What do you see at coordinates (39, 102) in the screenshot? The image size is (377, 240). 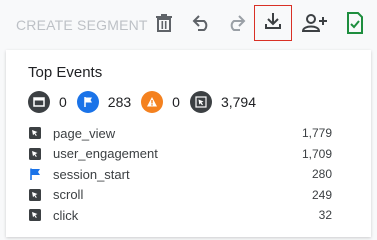 I see `page-icon` at bounding box center [39, 102].